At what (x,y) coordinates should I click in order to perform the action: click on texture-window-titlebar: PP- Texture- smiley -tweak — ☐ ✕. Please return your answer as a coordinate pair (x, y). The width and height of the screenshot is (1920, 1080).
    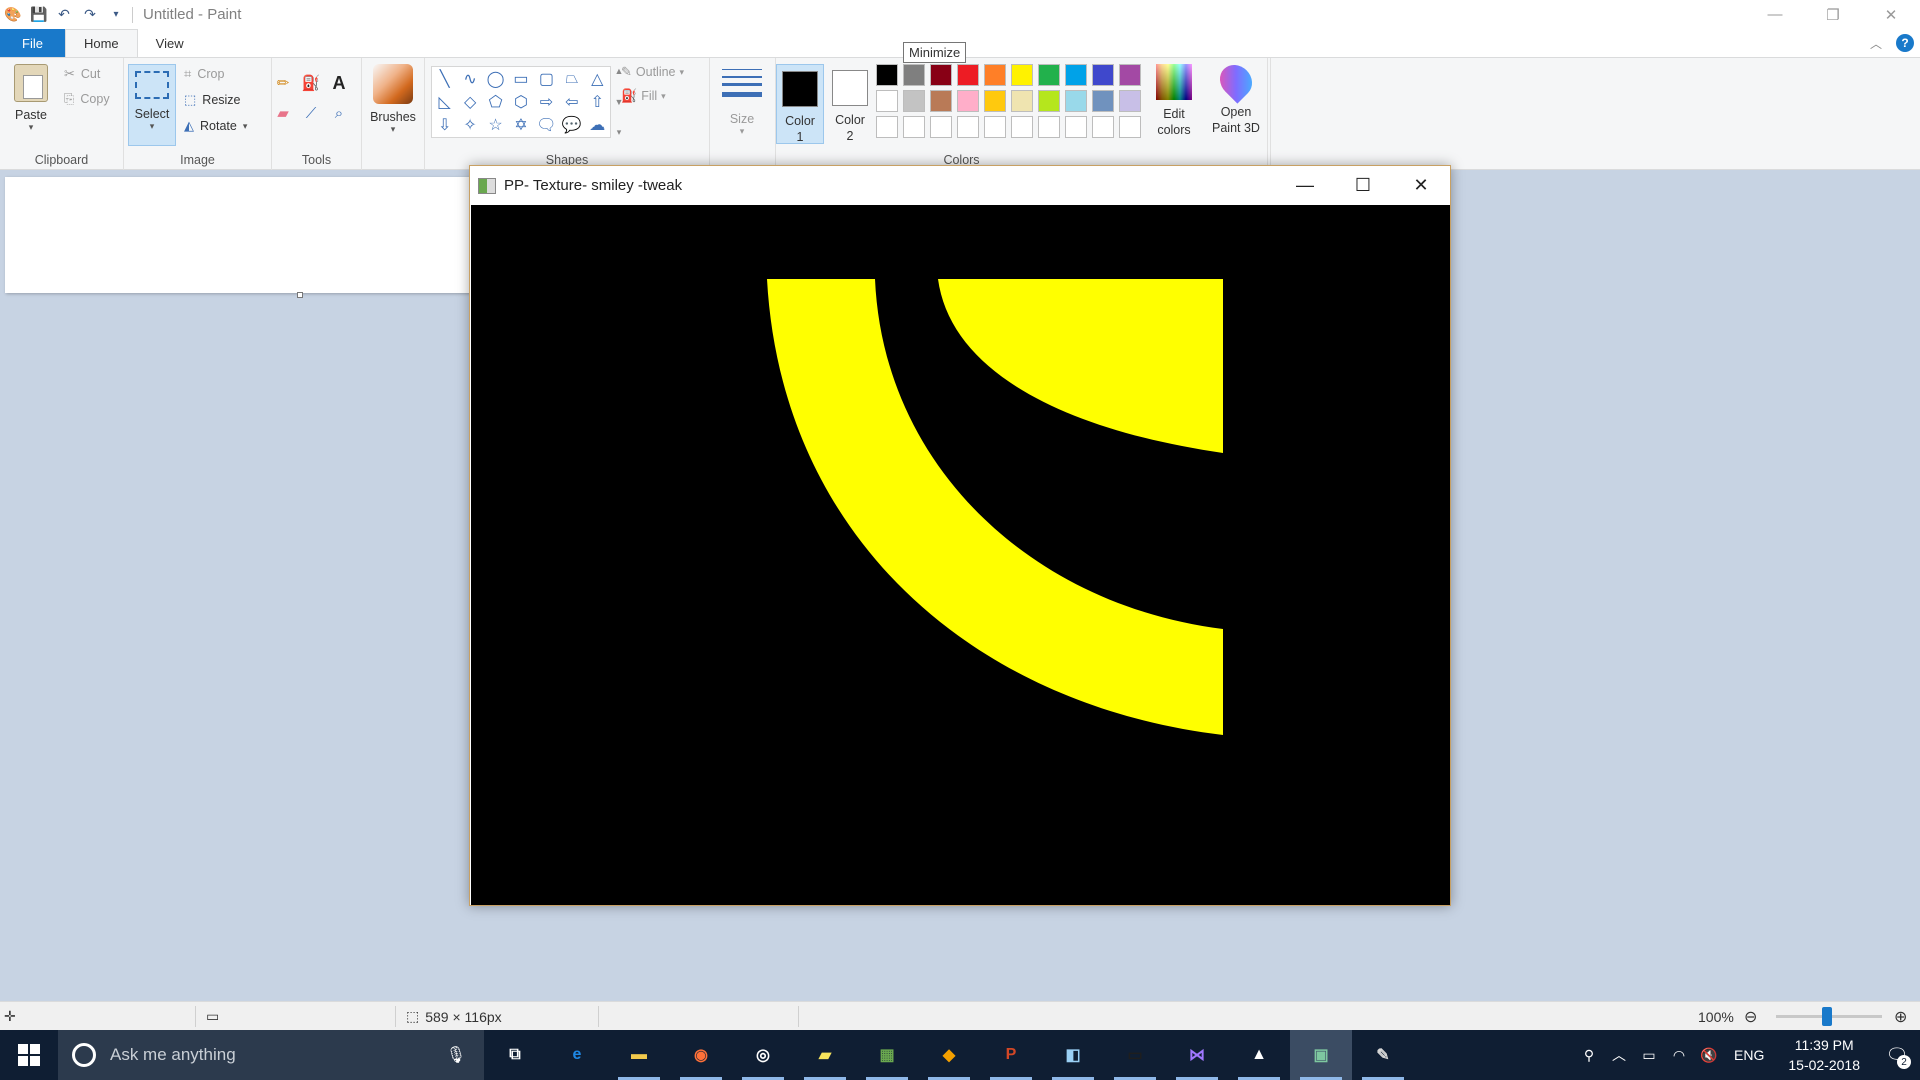
    Looking at the image, I should click on (960, 185).